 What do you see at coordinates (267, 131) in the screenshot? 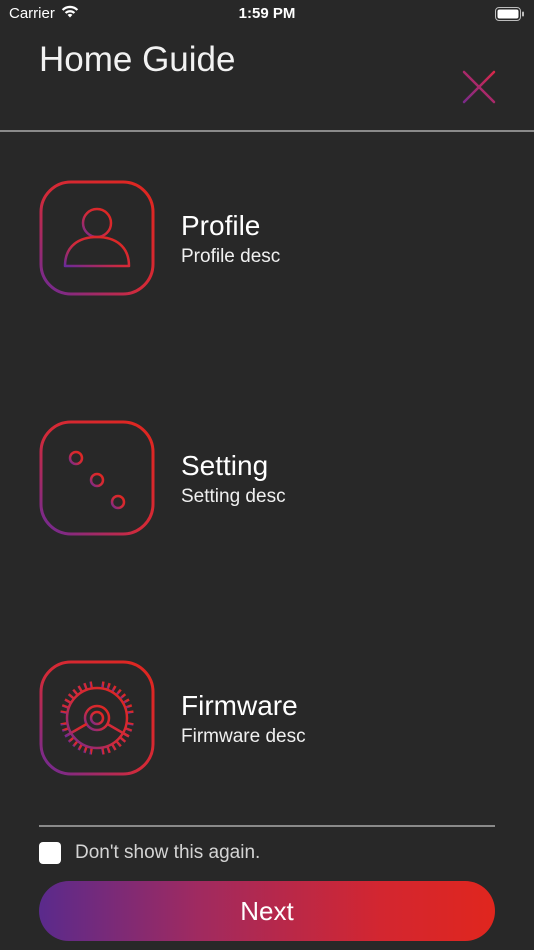
I see `header-divider` at bounding box center [267, 131].